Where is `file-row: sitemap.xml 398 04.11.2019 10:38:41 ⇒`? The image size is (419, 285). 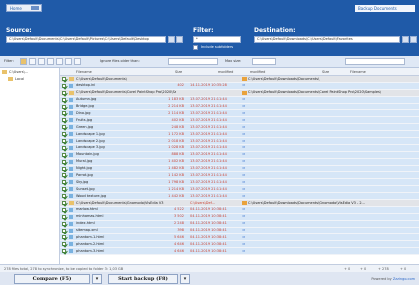 file-row: sitemap.xml 398 04.11.2019 10:38:41 ⇒ is located at coordinates (239, 231).